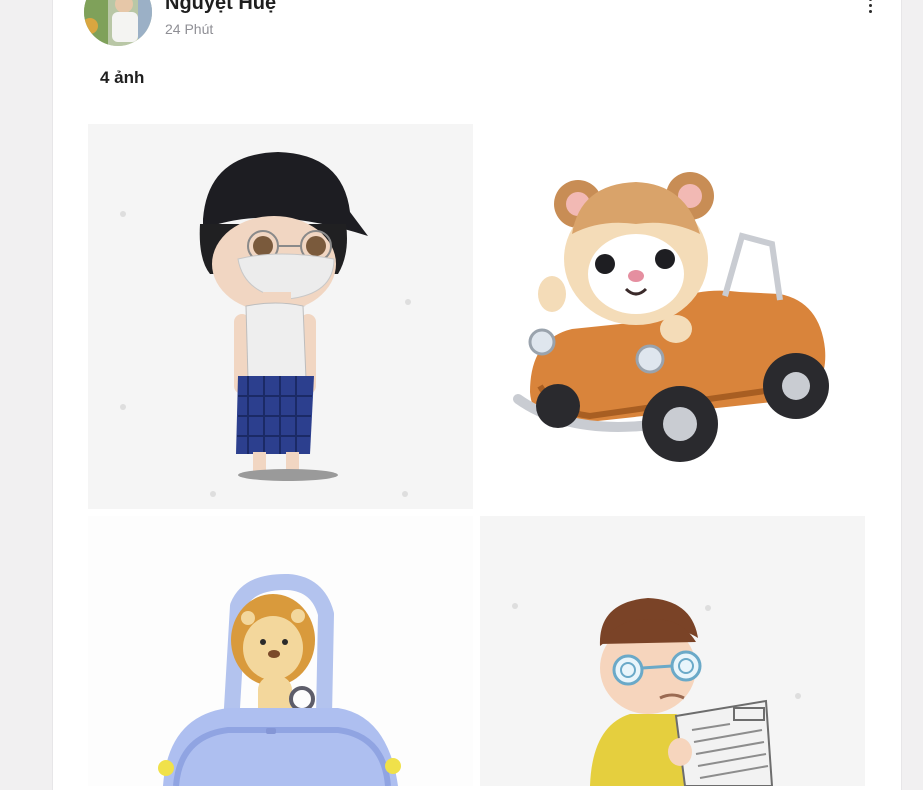 The image size is (923, 790). What do you see at coordinates (189, 29) in the screenshot?
I see `post-timestamp: 24 Phút` at bounding box center [189, 29].